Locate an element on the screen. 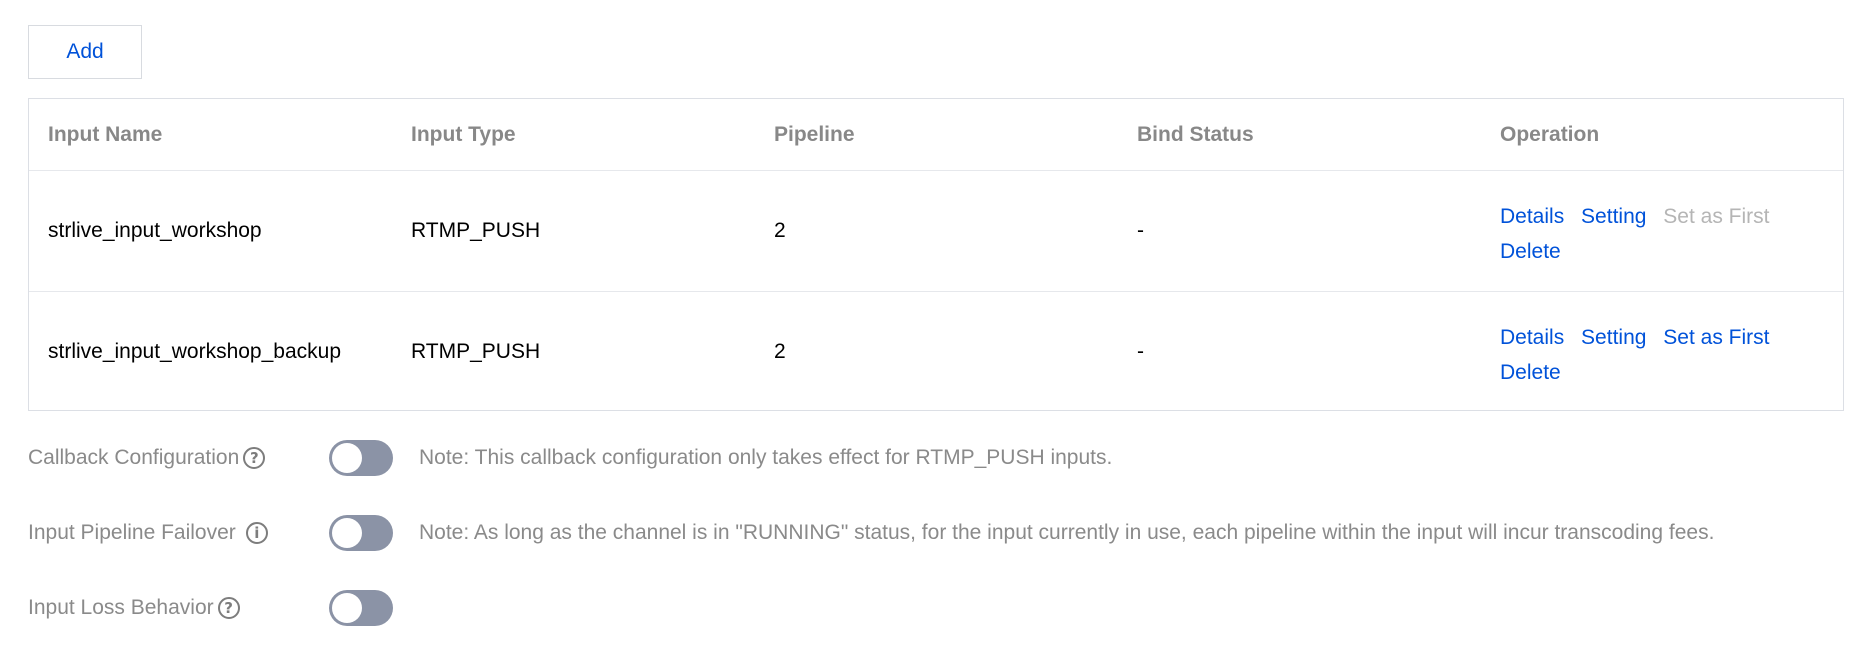 Image resolution: width=1872 pixels, height=652 pixels. input-name-cell: strlive_input_workshop_backup is located at coordinates (195, 351).